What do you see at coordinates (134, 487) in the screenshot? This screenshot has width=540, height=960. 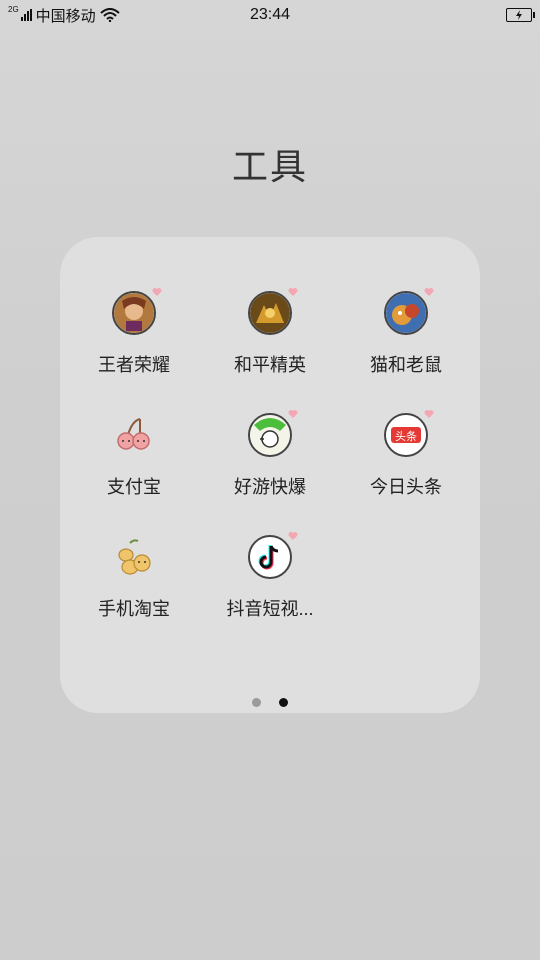 I see `app-label: 支付宝` at bounding box center [134, 487].